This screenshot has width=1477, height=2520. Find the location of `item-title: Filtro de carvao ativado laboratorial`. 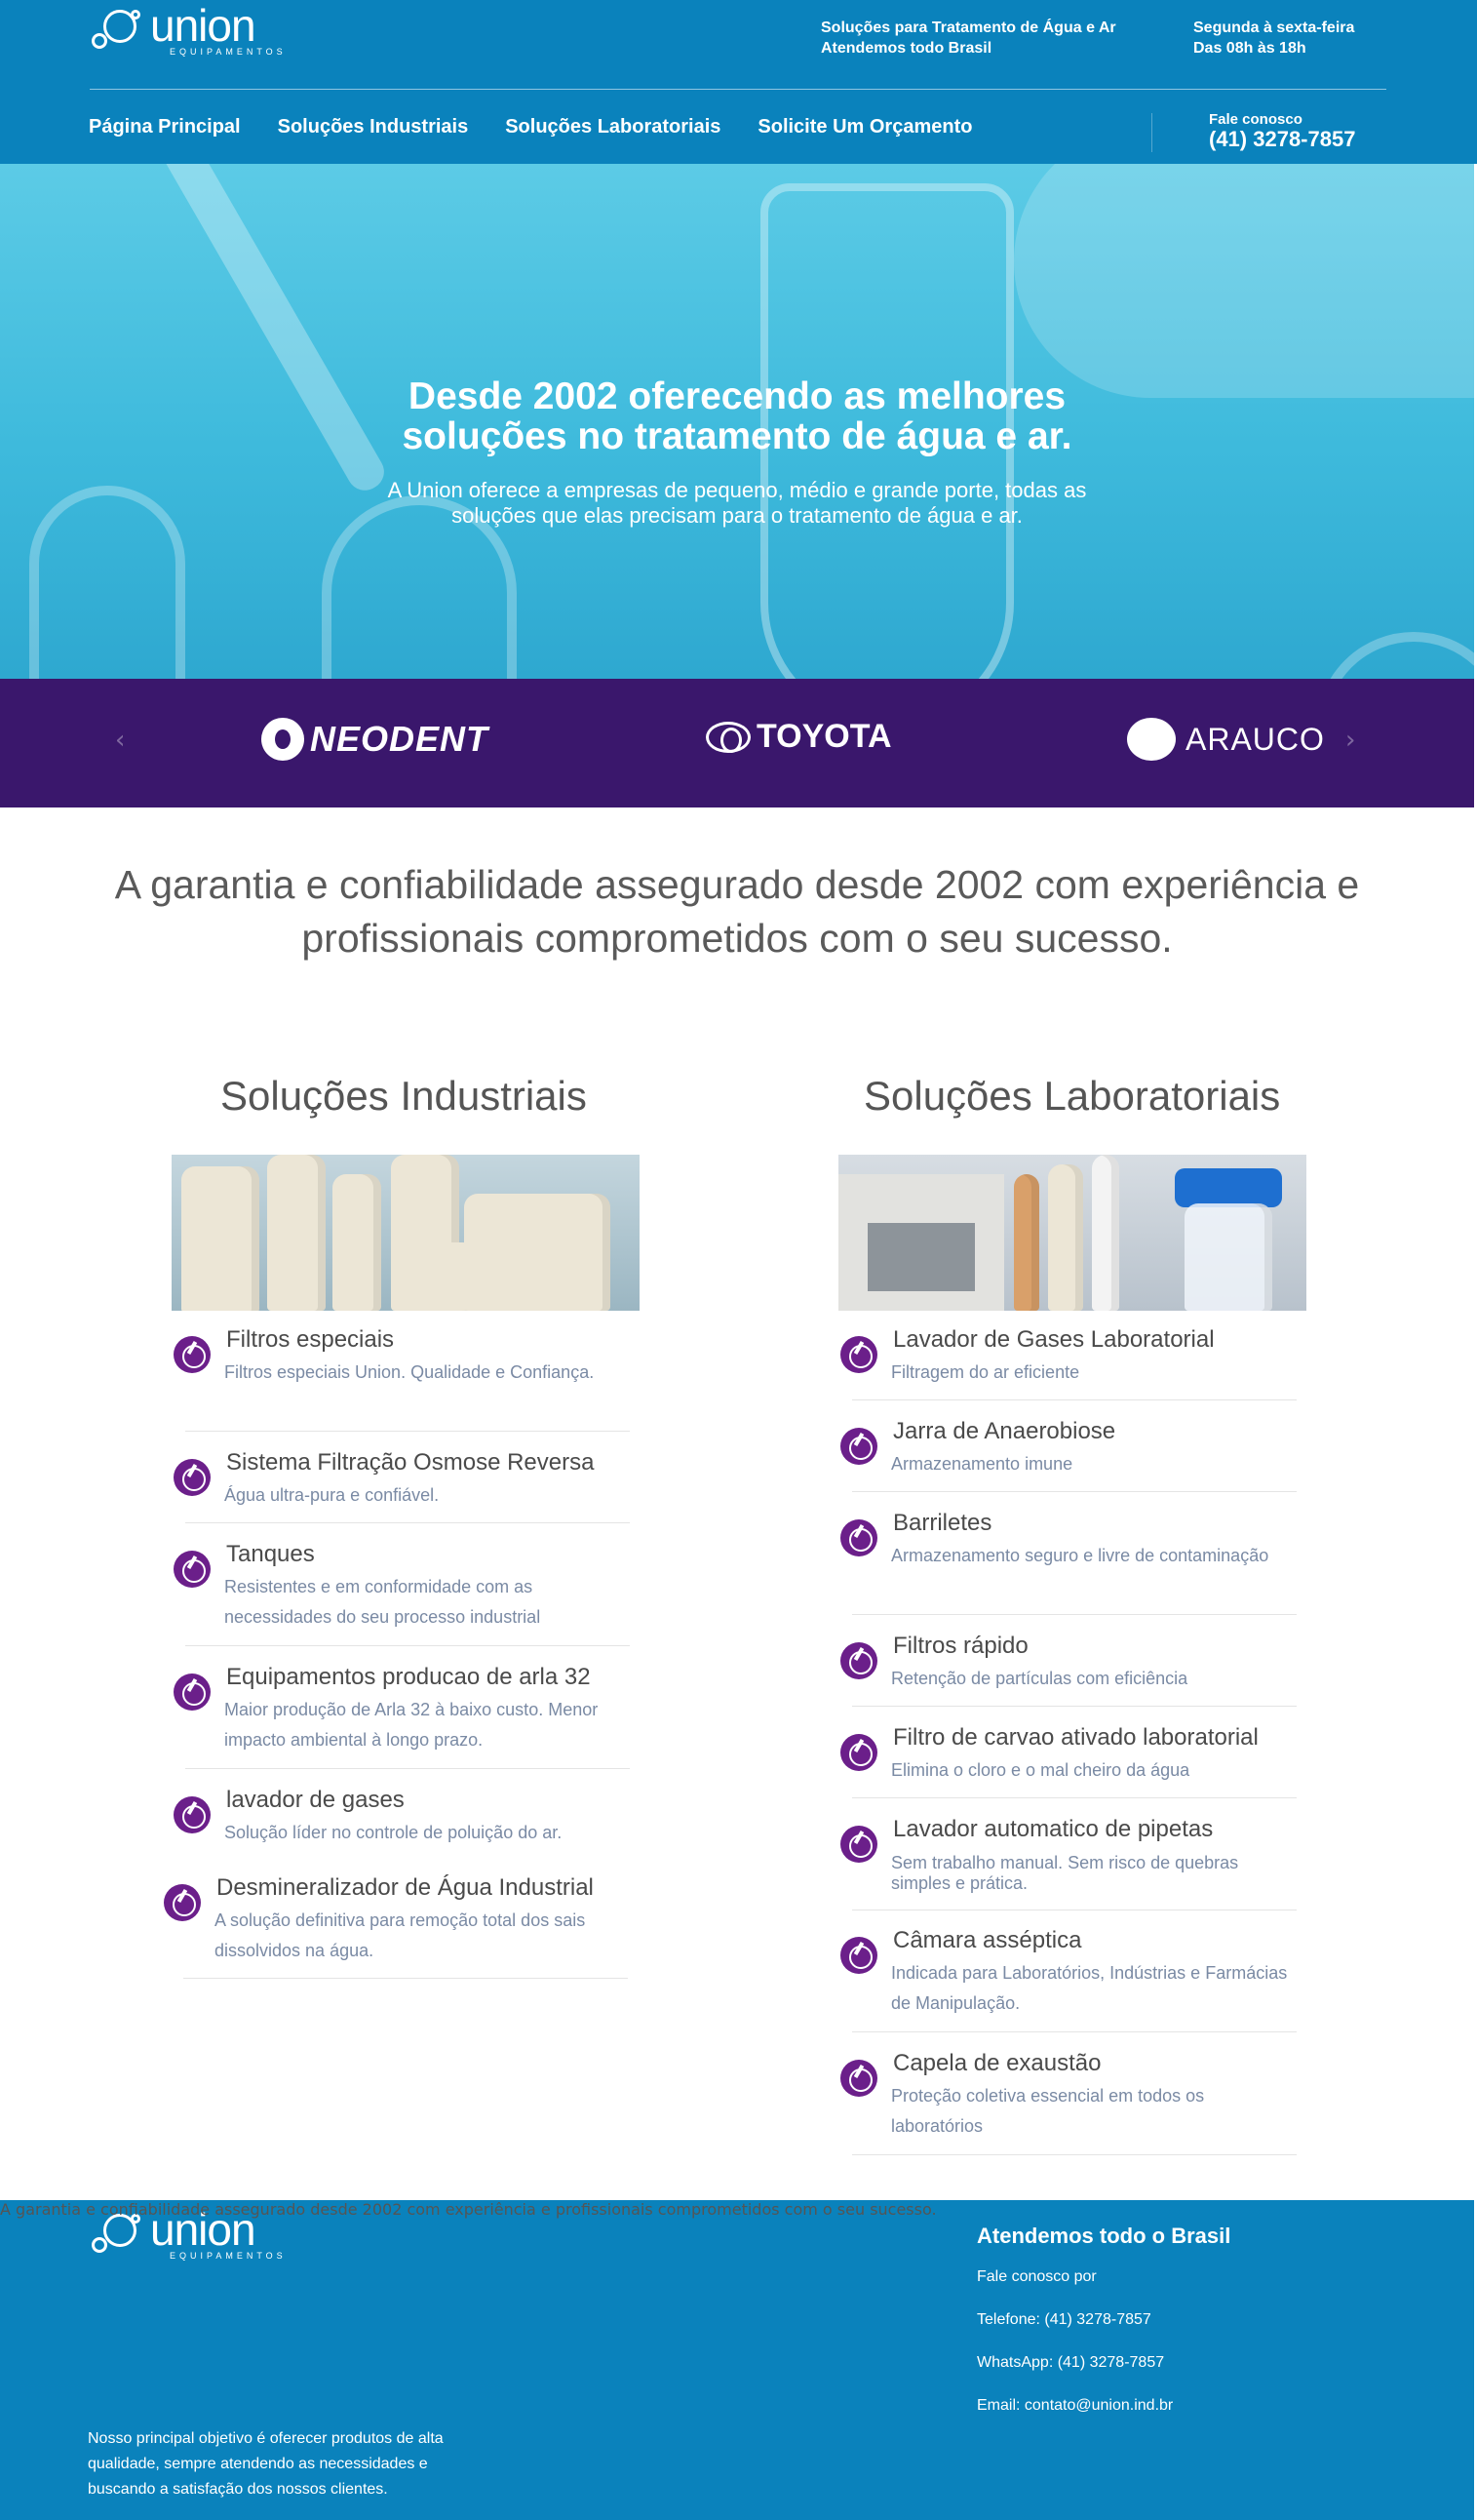

item-title: Filtro de carvao ativado laboratorial is located at coordinates (1076, 1738).